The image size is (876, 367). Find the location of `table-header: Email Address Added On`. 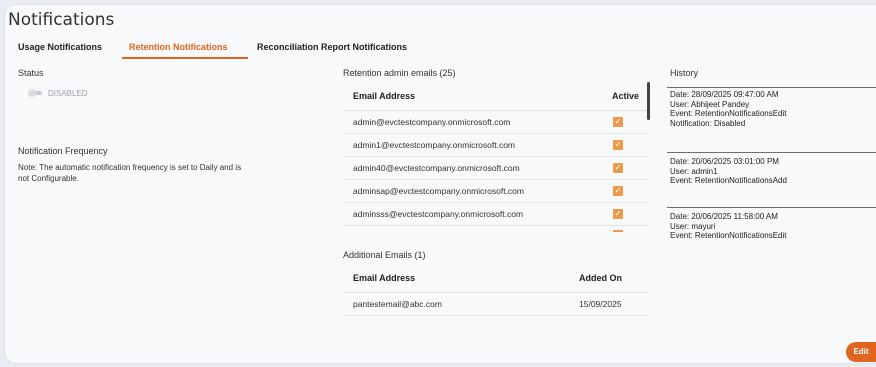

table-header: Email Address Added On is located at coordinates (496, 278).